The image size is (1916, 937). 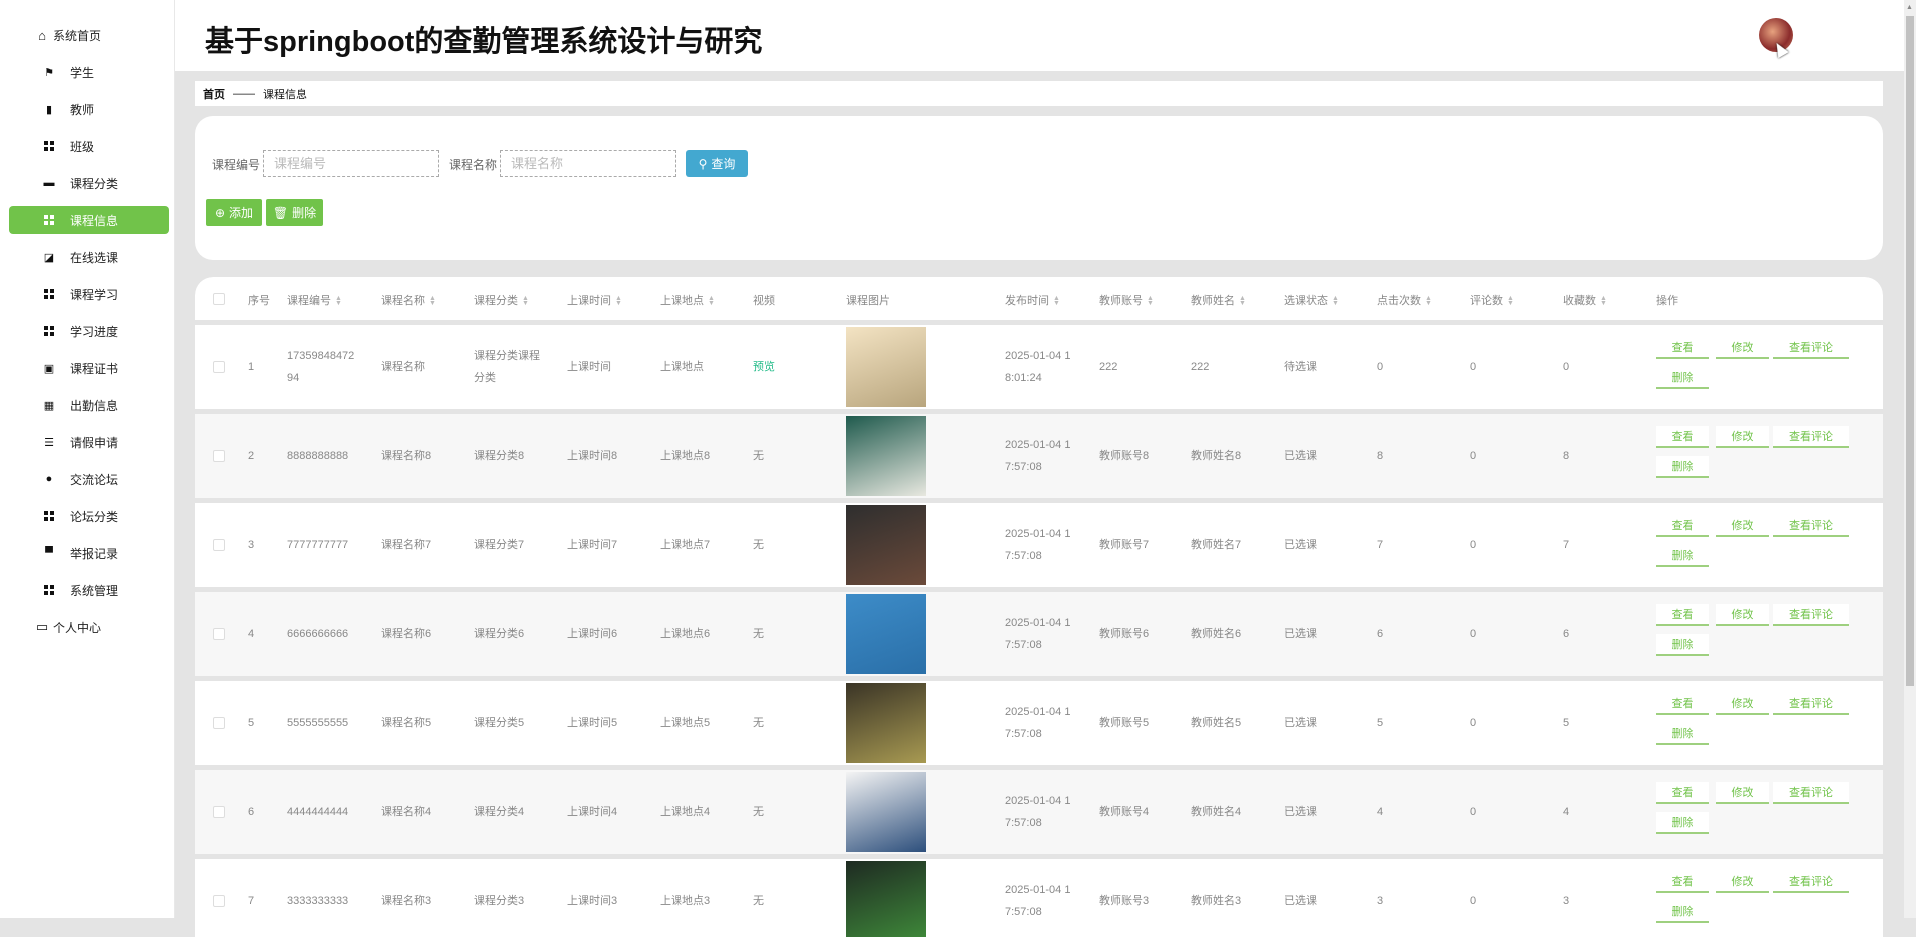 What do you see at coordinates (1126, 300) in the screenshot?
I see `column-header: 教师账号 ▲ ▼` at bounding box center [1126, 300].